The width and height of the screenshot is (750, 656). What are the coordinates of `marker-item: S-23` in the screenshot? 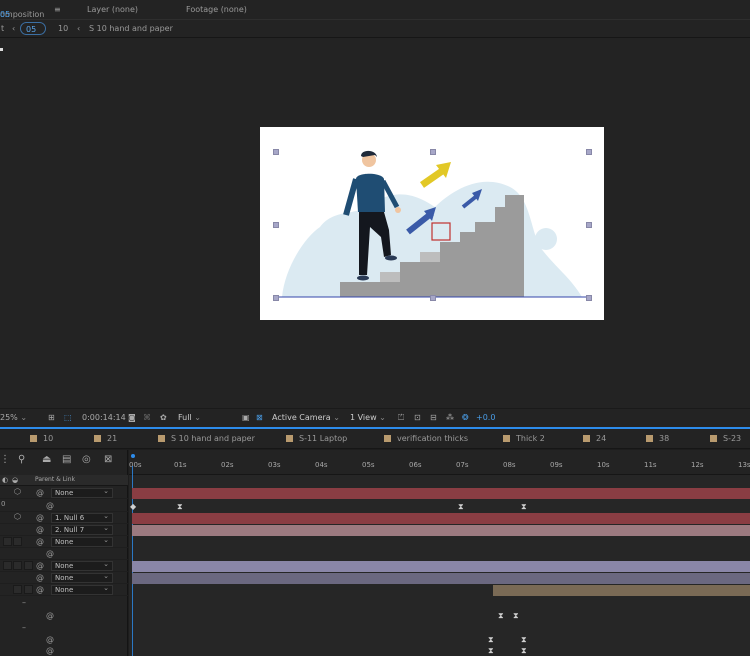 It's located at (725, 439).